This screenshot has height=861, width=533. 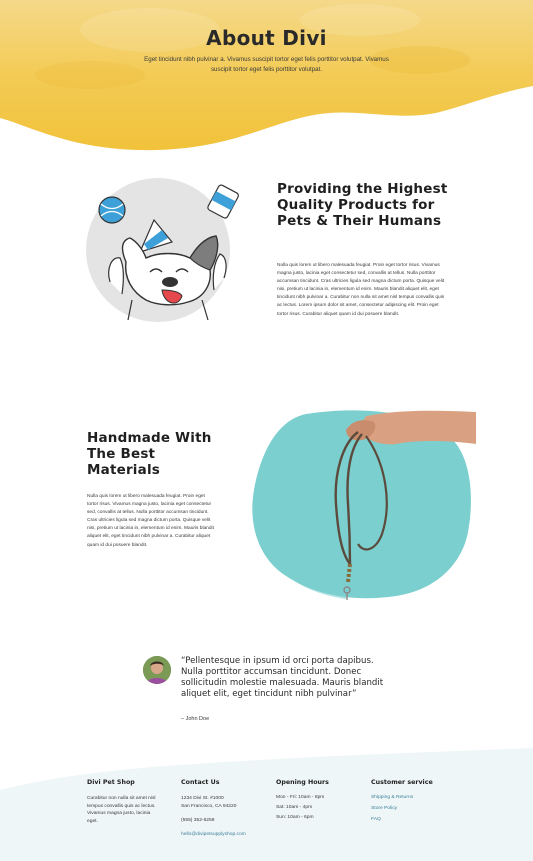 What do you see at coordinates (294, 808) in the screenshot?
I see `footer-hours-item: Sat: 10am - 4pm` at bounding box center [294, 808].